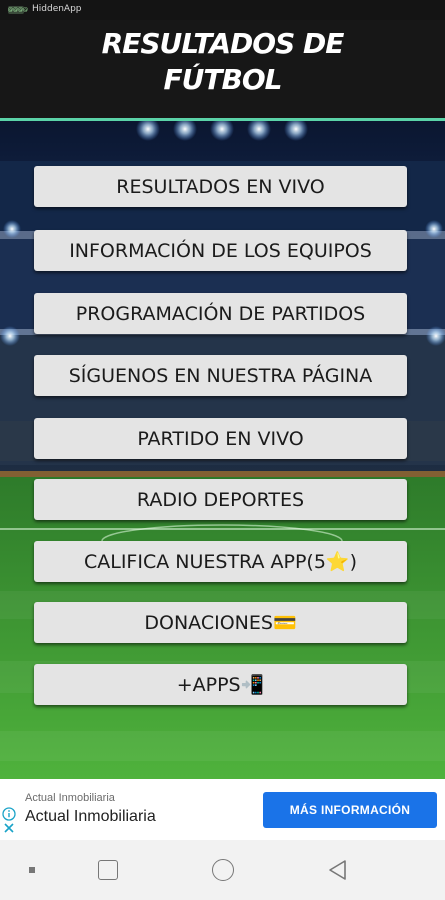 This screenshot has width=445, height=900. I want to click on more-apps-button: +APPS📲, so click(220, 684).